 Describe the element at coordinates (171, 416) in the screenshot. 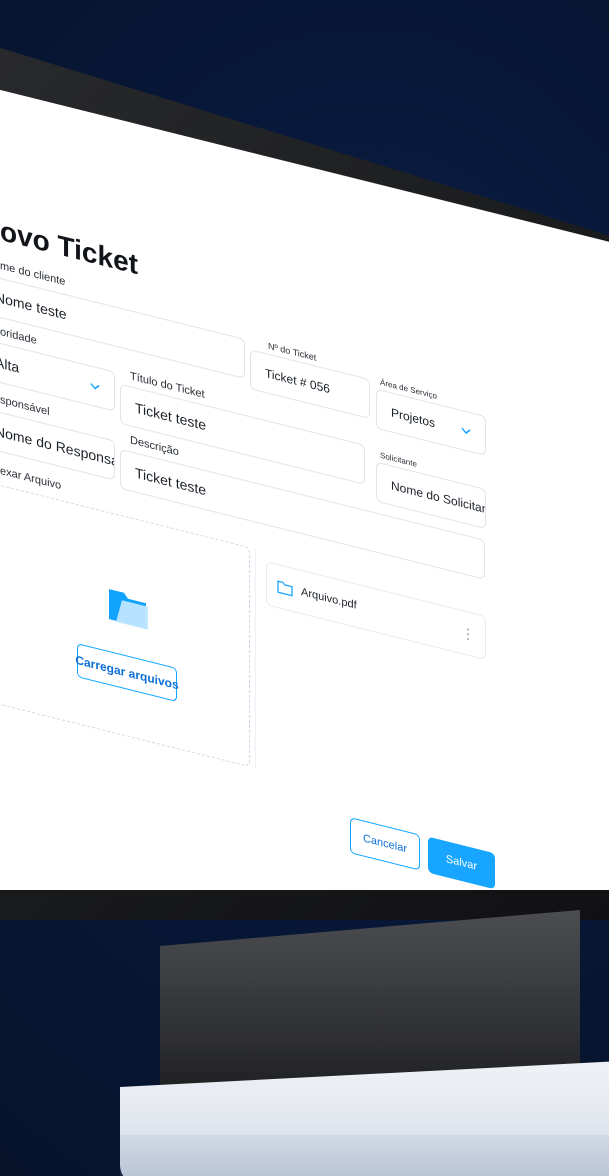

I see `ticket-title-value: Ticket teste` at that location.